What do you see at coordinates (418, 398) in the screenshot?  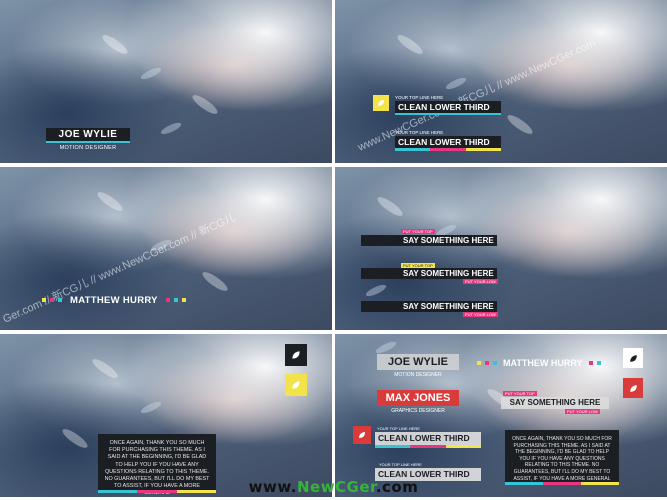 I see `lower-third-name: MAX JONES` at bounding box center [418, 398].